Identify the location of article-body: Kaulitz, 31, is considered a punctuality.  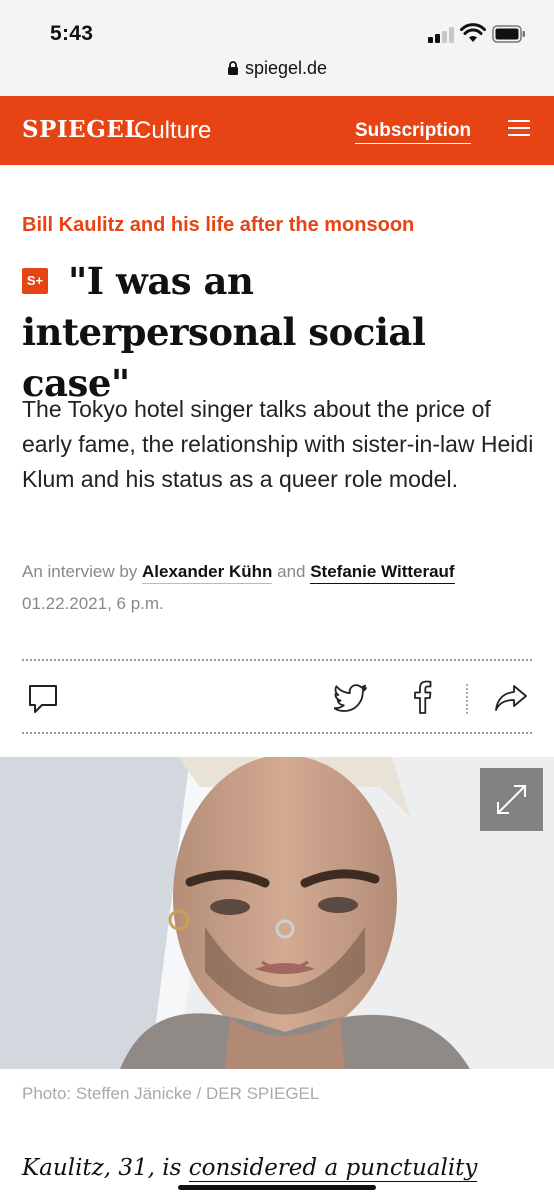
(282, 1168).